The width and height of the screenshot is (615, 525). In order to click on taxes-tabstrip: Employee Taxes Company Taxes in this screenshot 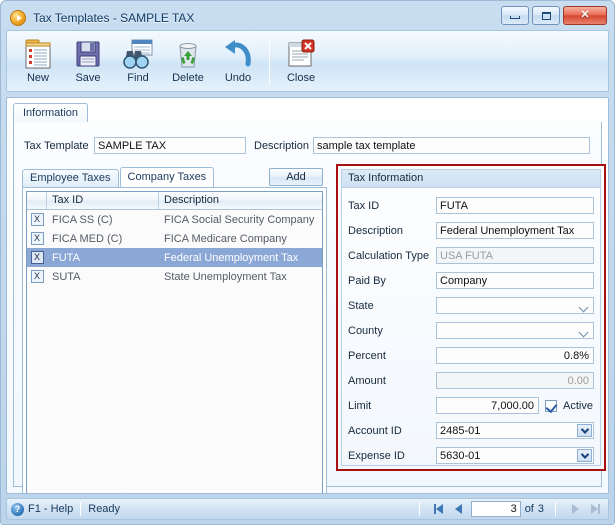, I will do `click(118, 177)`.